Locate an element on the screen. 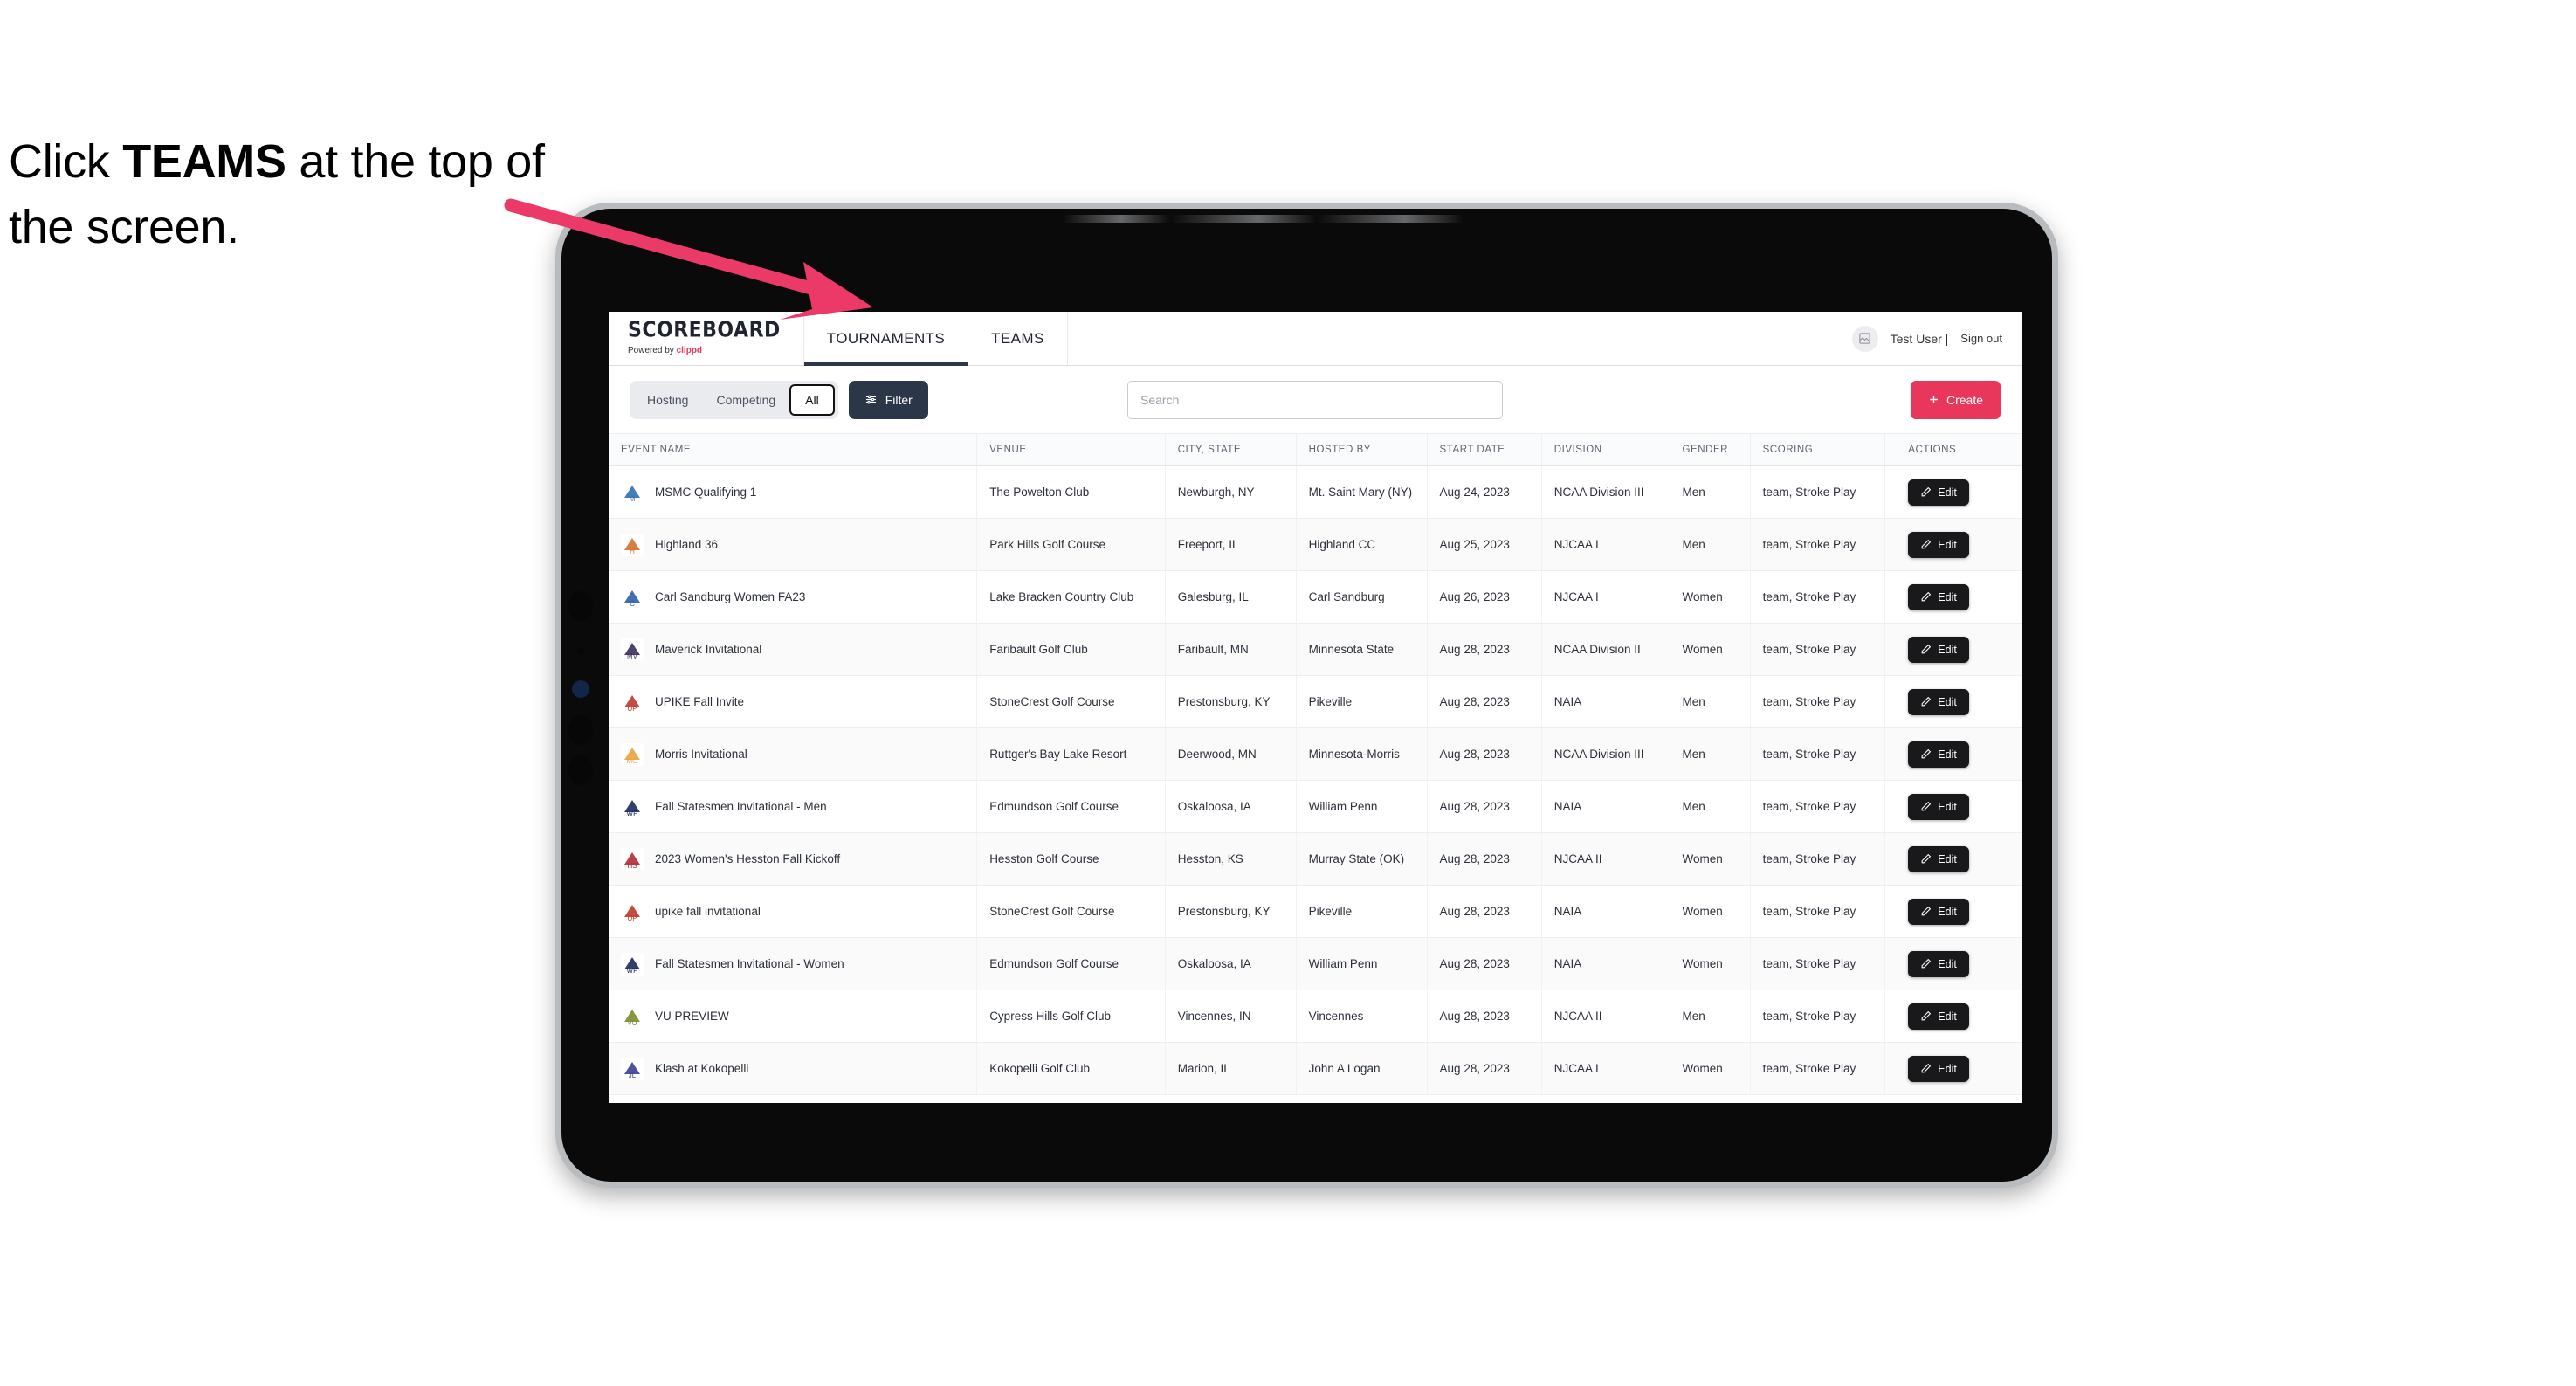 This screenshot has width=2576, height=1386. svg-text: UP is located at coordinates (632, 918).